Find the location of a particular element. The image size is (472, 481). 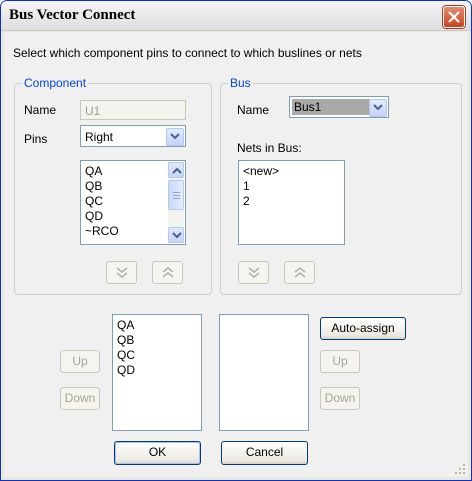

pins-dropdown: Right is located at coordinates (133, 136).